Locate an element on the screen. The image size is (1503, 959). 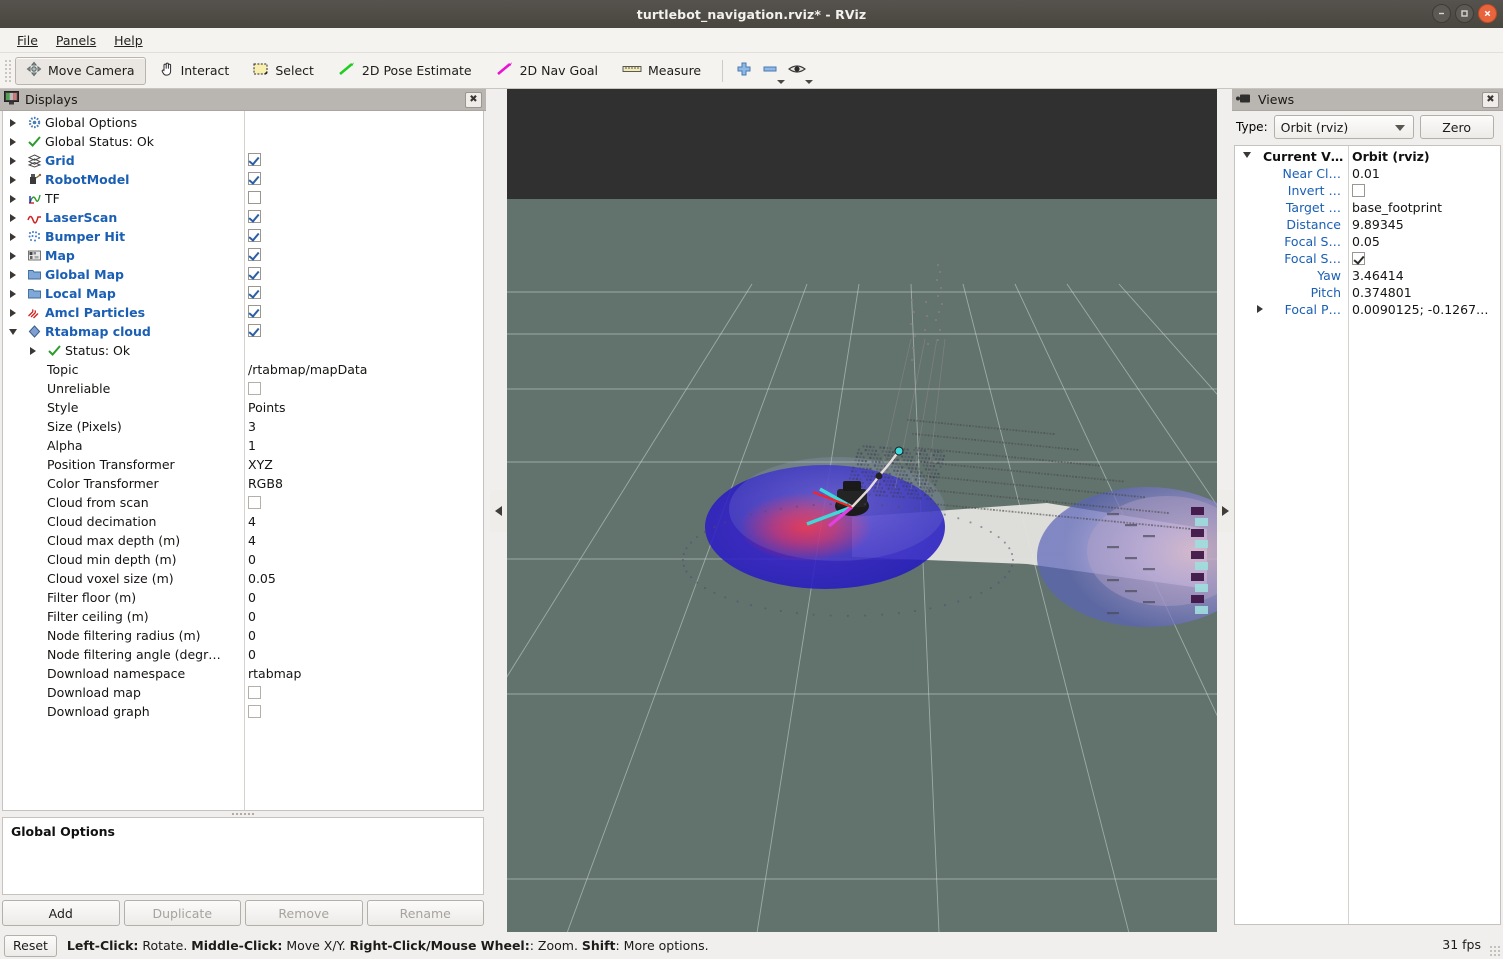
display-item-global-status-ok: Global Status: Ok is located at coordinates (243, 141).